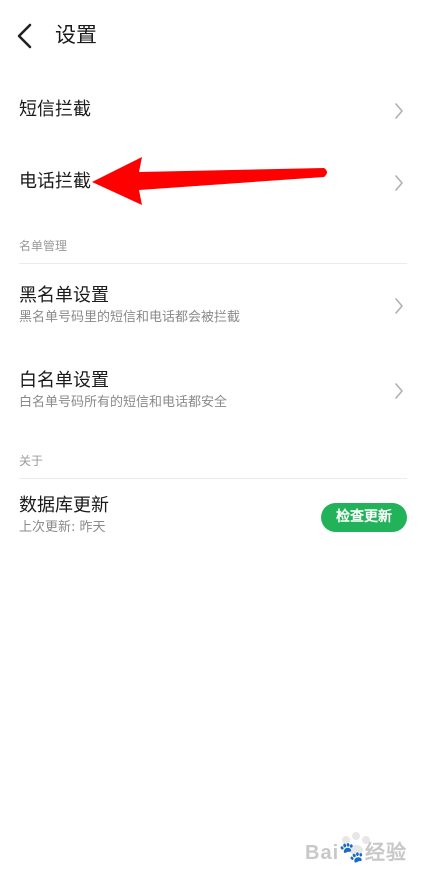 The image size is (422, 881). What do you see at coordinates (31, 461) in the screenshot?
I see `section-label-about: 关于` at bounding box center [31, 461].